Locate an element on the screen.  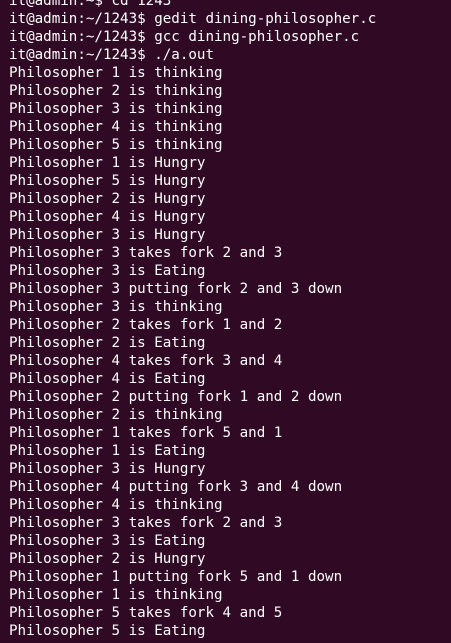
terminal-command-line: it@admin:~/1243$ ./a.out is located at coordinates (111, 55).